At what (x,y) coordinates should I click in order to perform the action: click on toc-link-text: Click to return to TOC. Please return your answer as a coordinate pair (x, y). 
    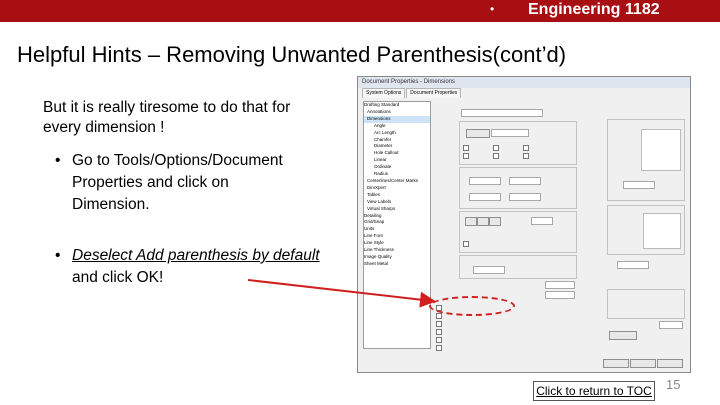
    Looking at the image, I should click on (594, 391).